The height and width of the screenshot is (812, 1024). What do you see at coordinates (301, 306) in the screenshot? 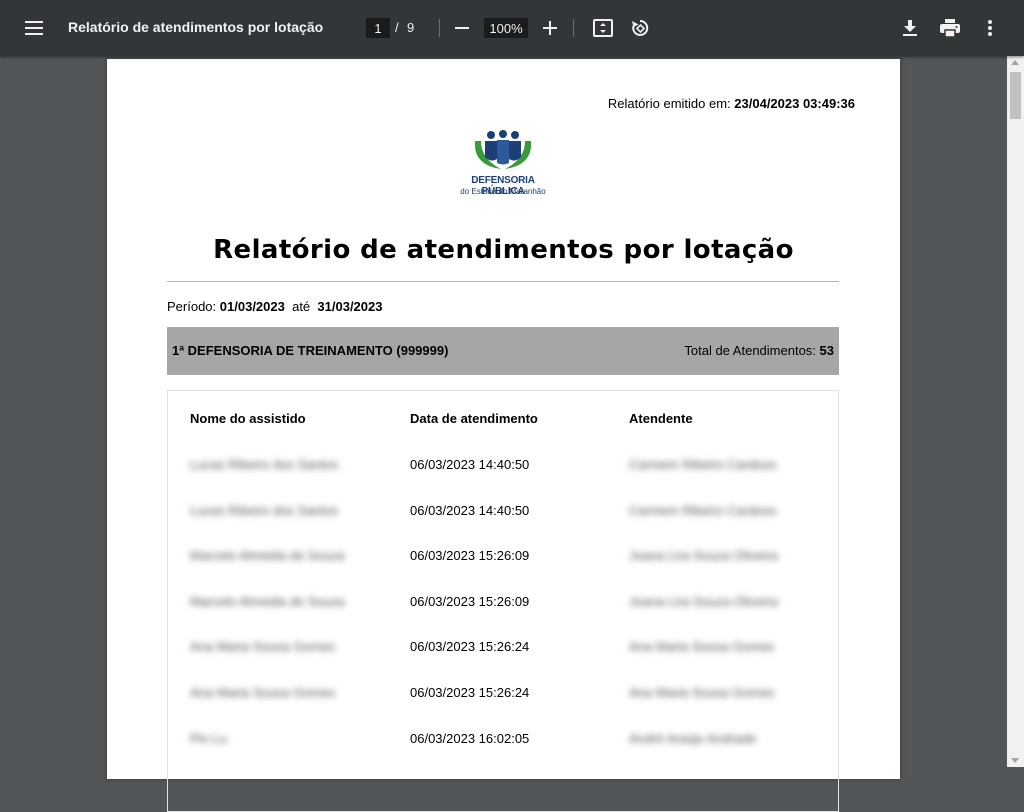
I see `period-until: até` at bounding box center [301, 306].